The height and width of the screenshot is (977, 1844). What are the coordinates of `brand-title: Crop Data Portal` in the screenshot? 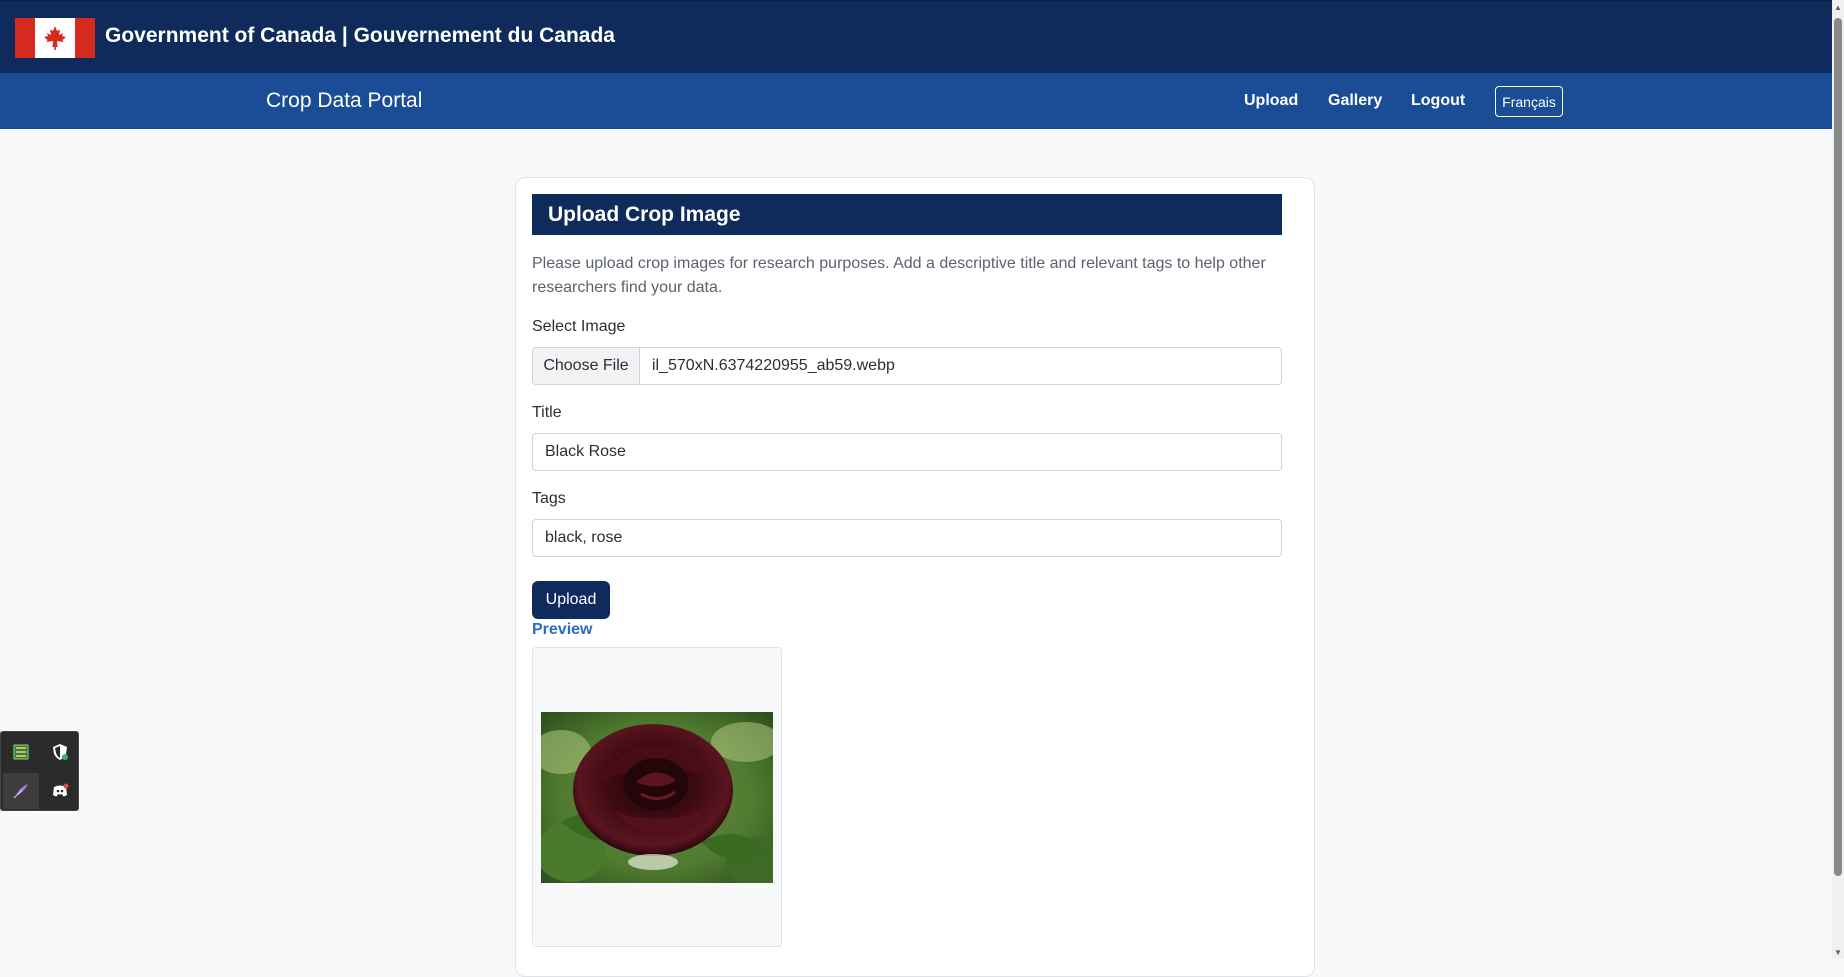 It's located at (344, 101).